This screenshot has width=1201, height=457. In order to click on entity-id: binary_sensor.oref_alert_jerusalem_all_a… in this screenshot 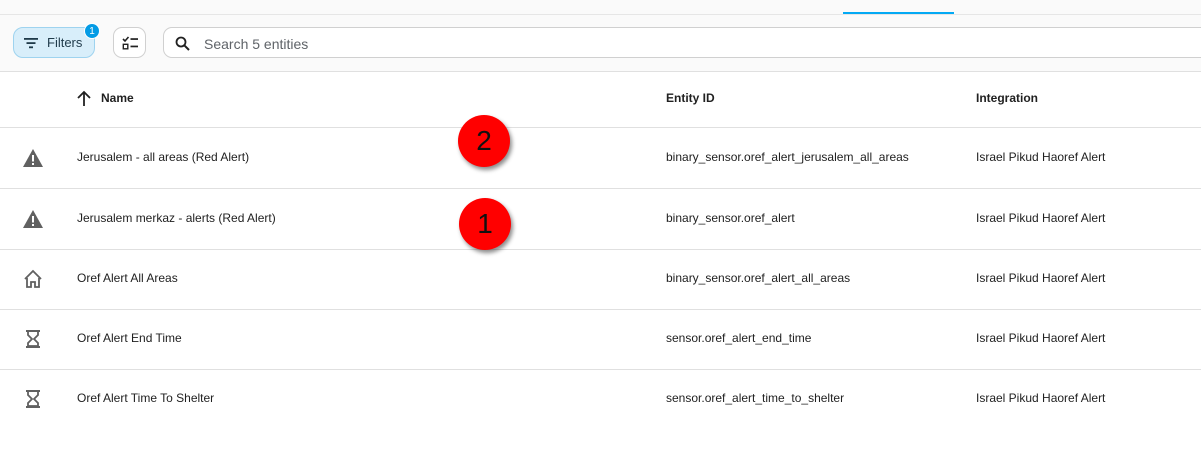, I will do `click(787, 157)`.